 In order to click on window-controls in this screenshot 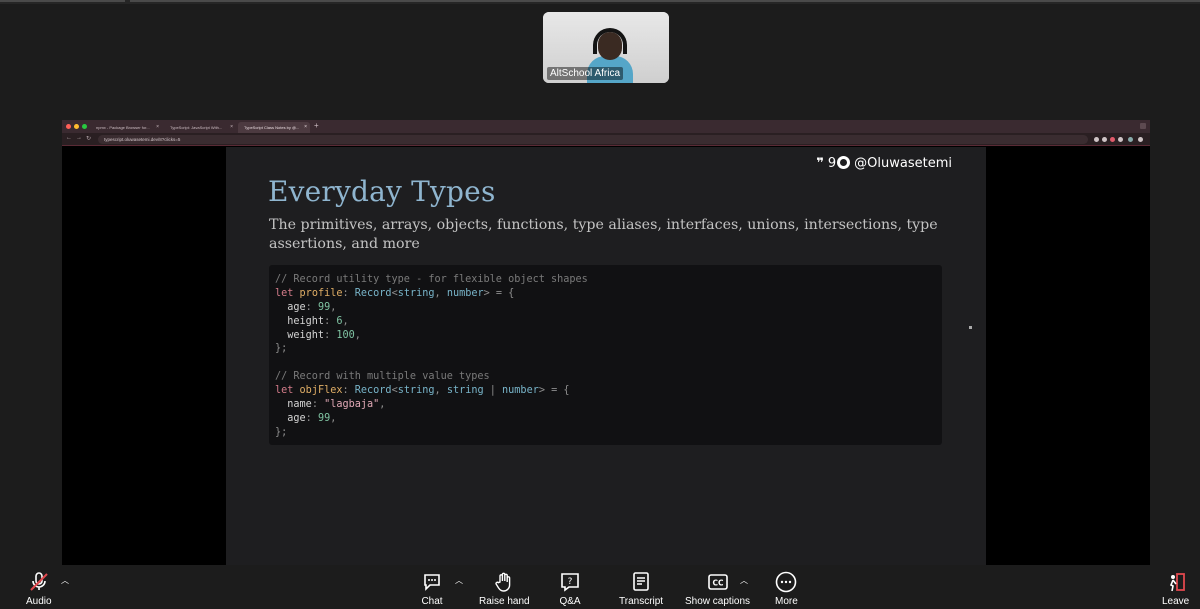, I will do `click(76, 126)`.